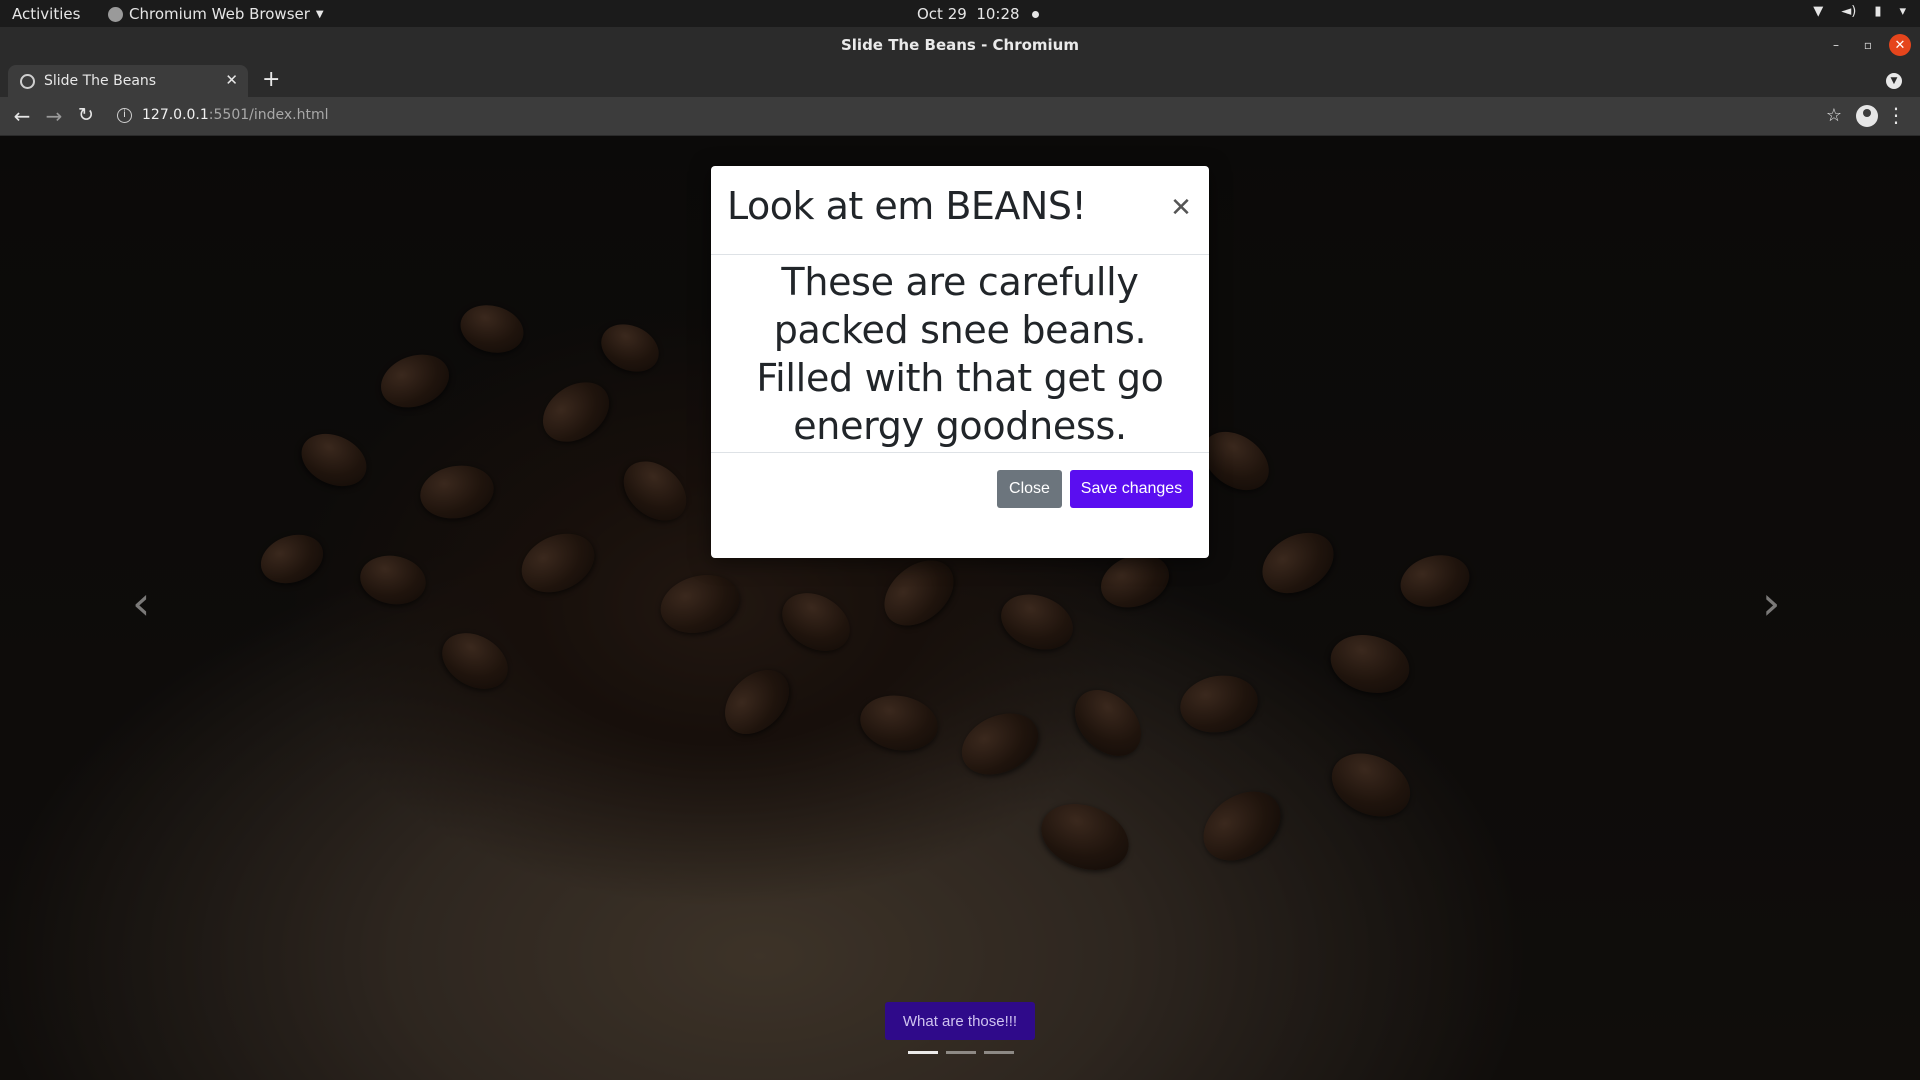  What do you see at coordinates (1878, 11) in the screenshot?
I see `battery-icon: ▮` at bounding box center [1878, 11].